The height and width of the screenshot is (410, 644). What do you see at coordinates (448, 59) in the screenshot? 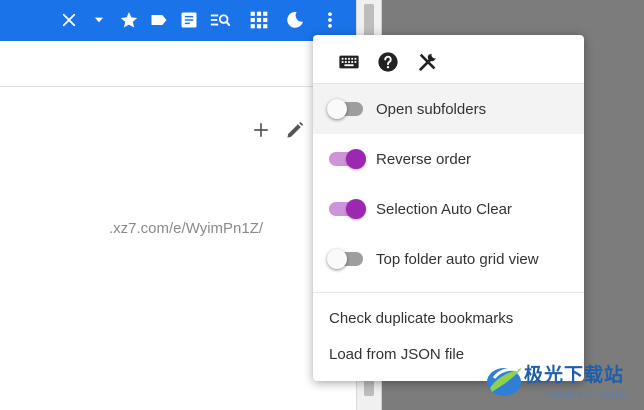
I see `menu-icon-row` at bounding box center [448, 59].